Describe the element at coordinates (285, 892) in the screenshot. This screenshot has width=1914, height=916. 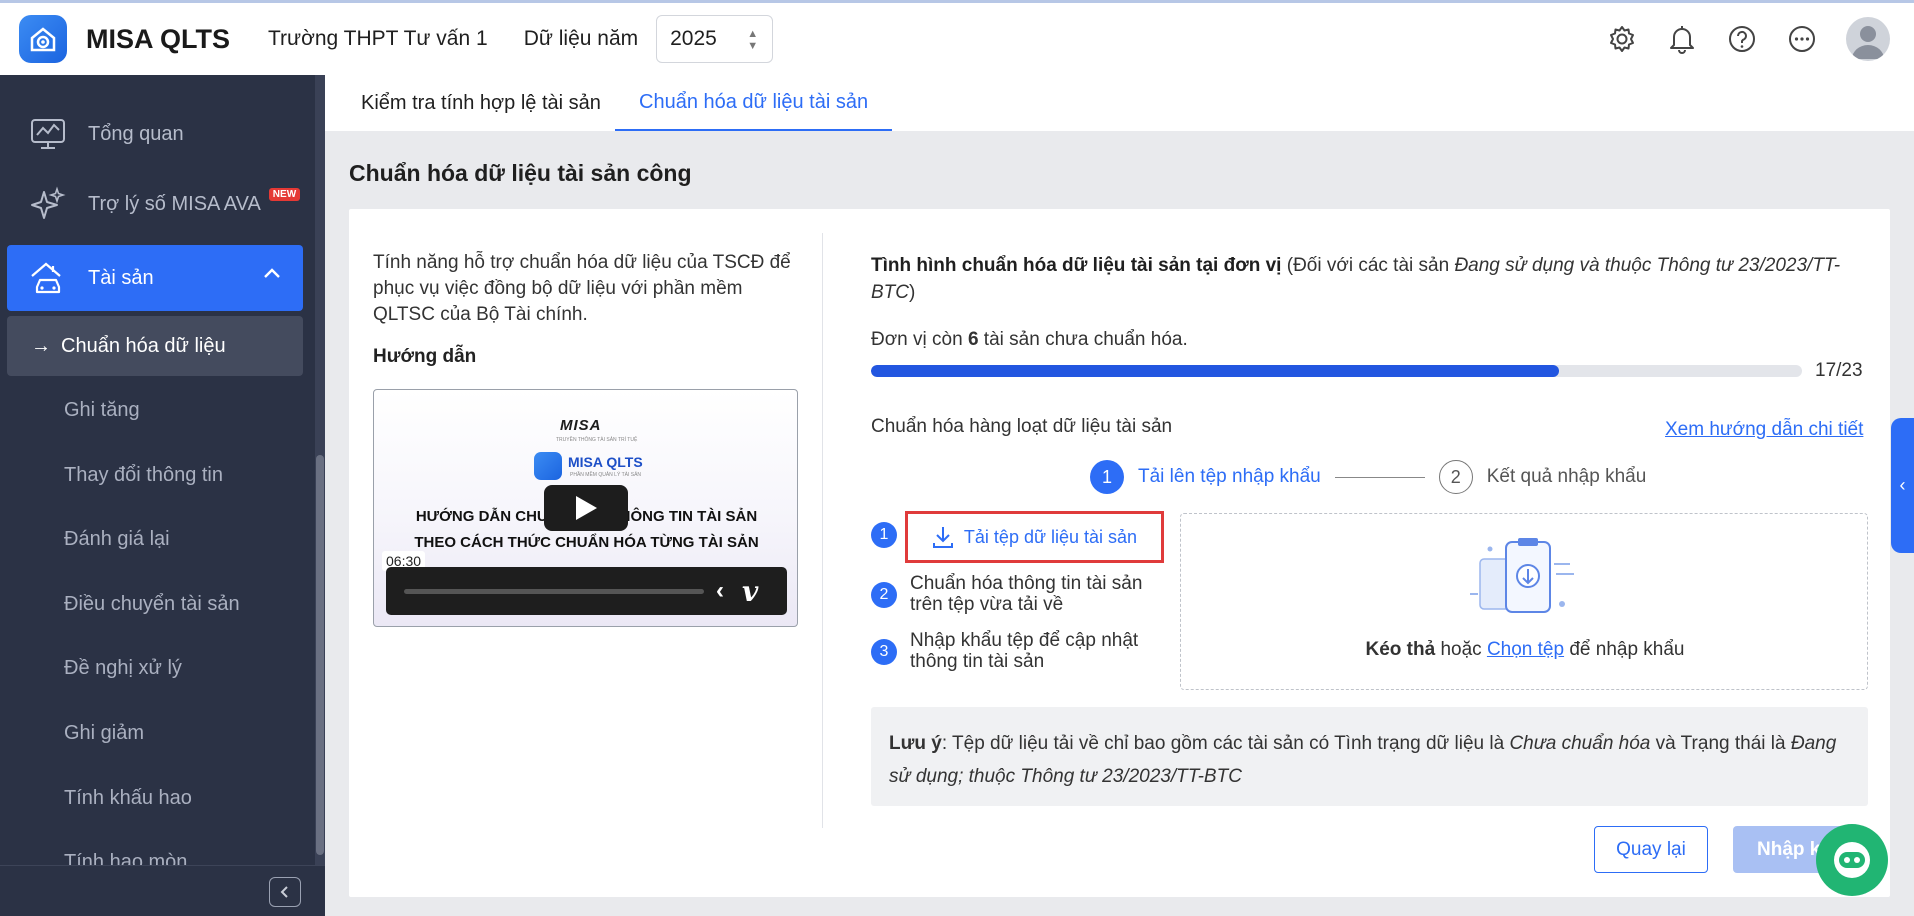
I see `collapse-sidebar-icon` at that location.